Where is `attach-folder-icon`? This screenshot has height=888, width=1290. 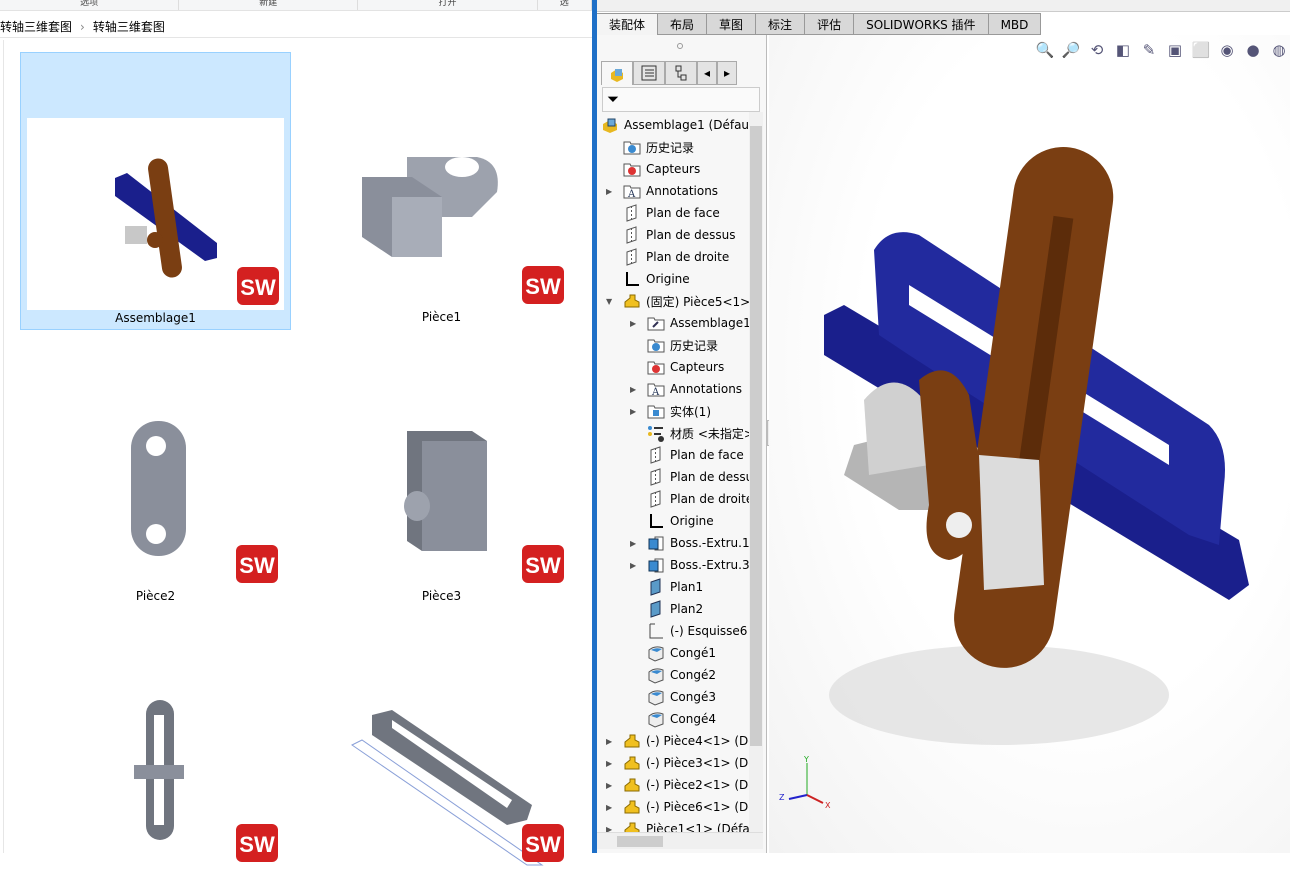 attach-folder-icon is located at coordinates (656, 323).